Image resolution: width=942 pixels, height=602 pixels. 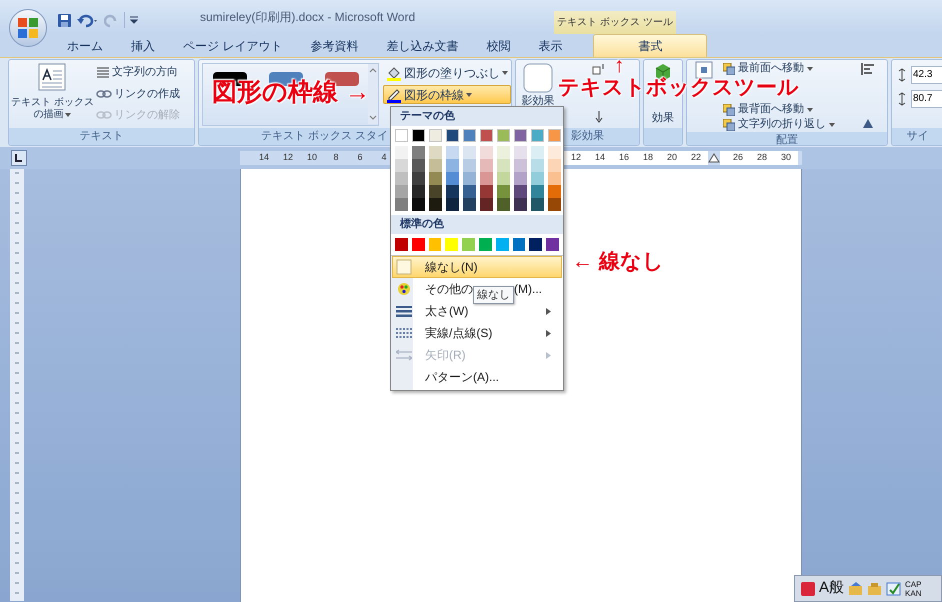 What do you see at coordinates (550, 45) in the screenshot?
I see `ribbon-tab: 表示` at bounding box center [550, 45].